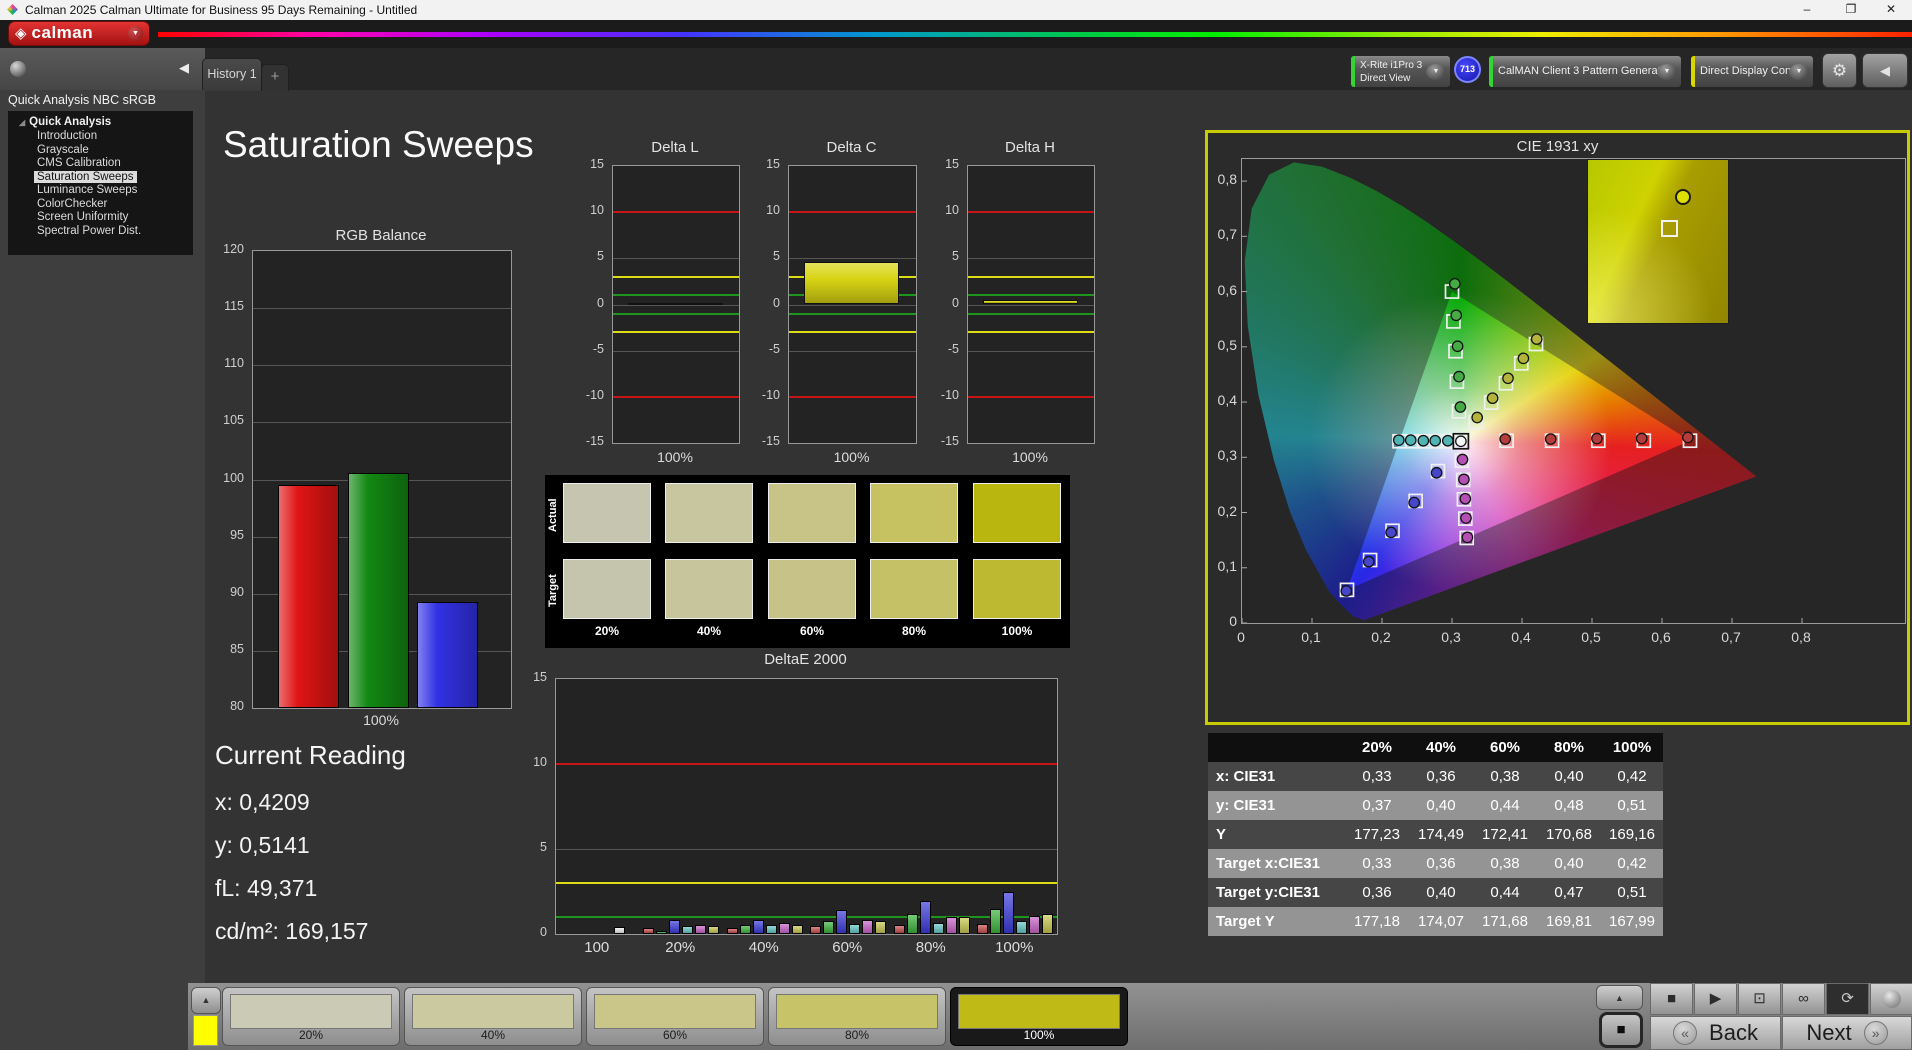  I want to click on add-tab-button: +, so click(275, 77).